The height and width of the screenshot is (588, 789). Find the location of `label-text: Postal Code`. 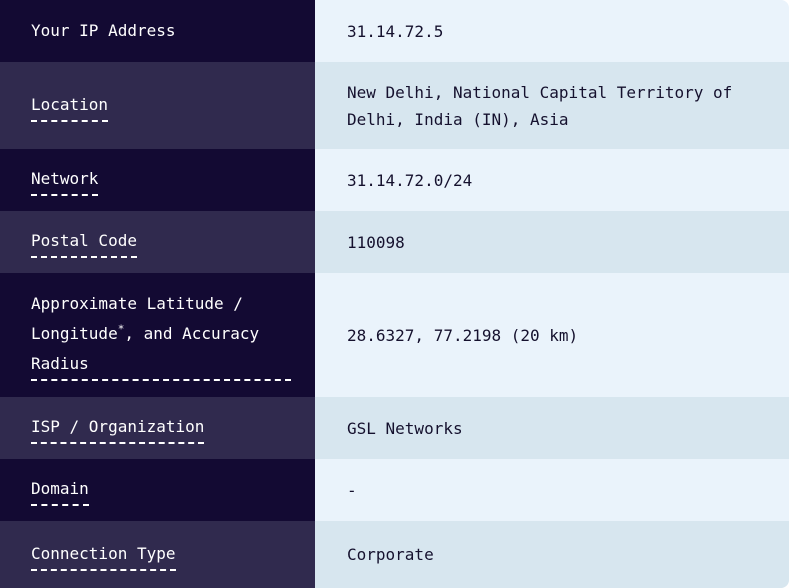

label-text: Postal Code is located at coordinates (84, 242).